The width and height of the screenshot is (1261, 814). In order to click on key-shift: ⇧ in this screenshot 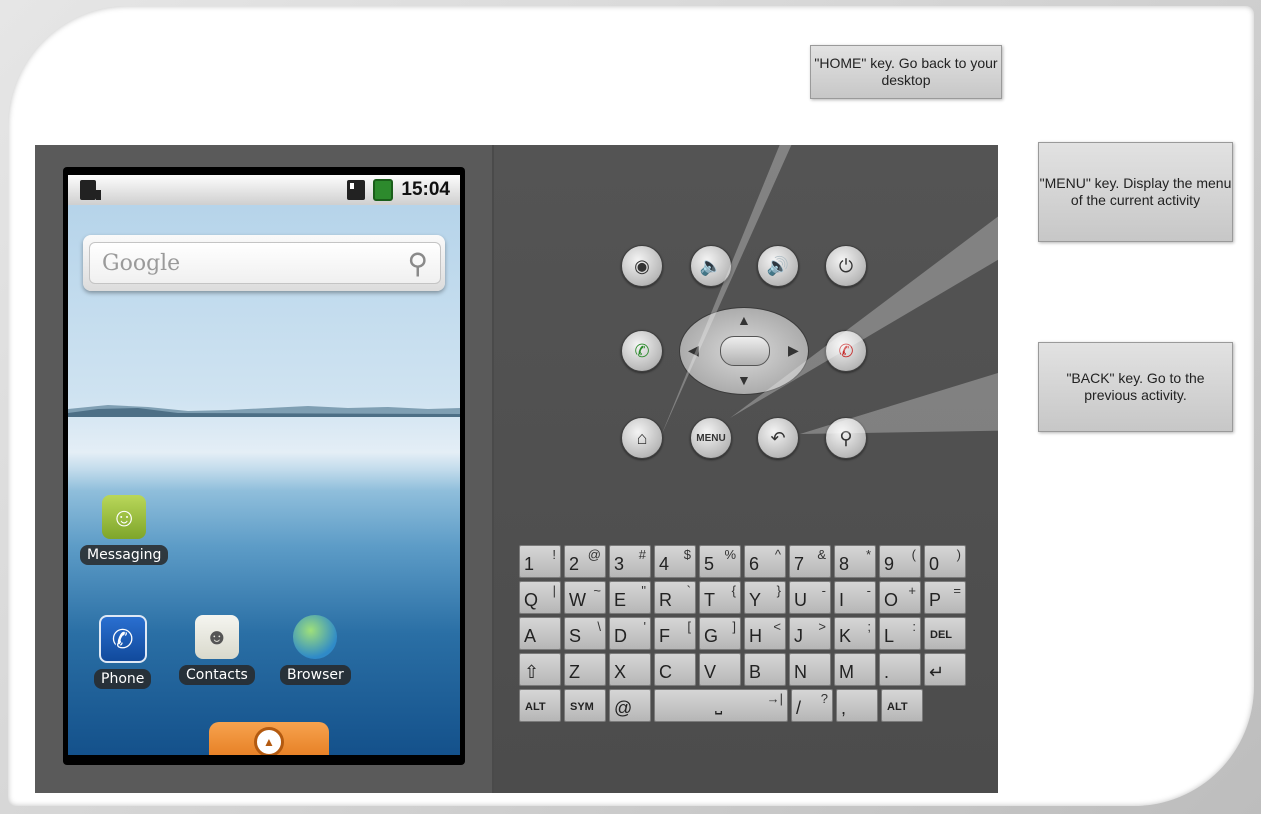, I will do `click(540, 669)`.